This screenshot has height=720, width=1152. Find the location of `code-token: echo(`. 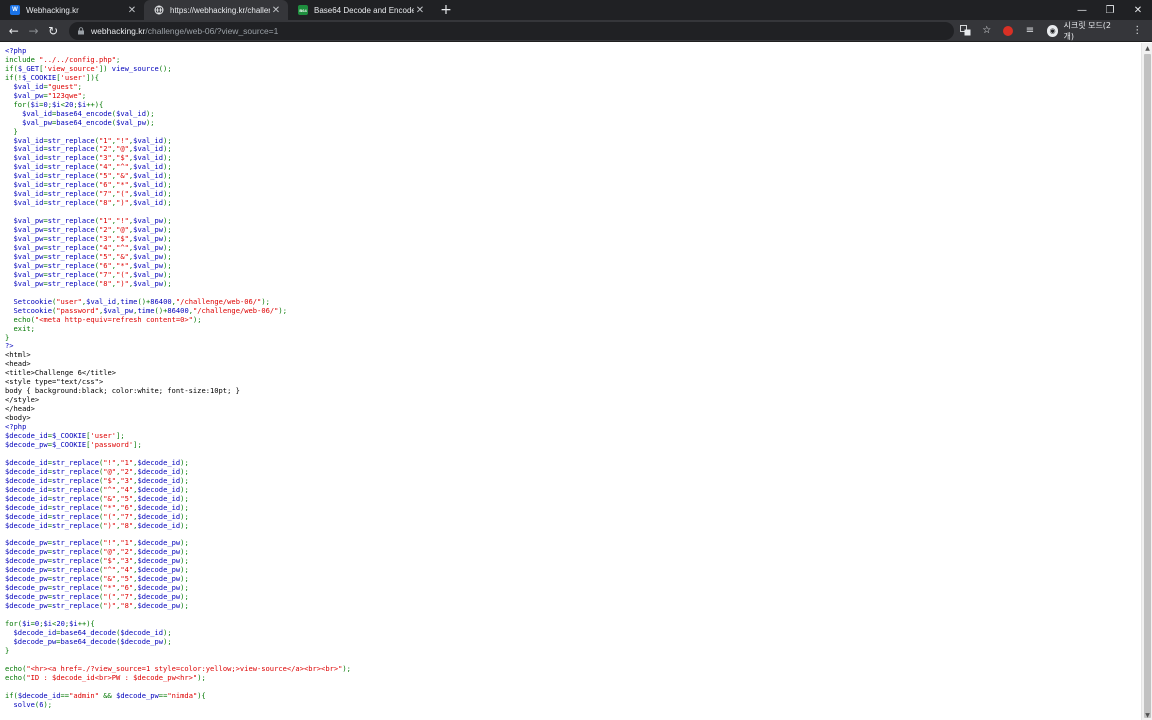

code-token: echo( is located at coordinates (16, 677).